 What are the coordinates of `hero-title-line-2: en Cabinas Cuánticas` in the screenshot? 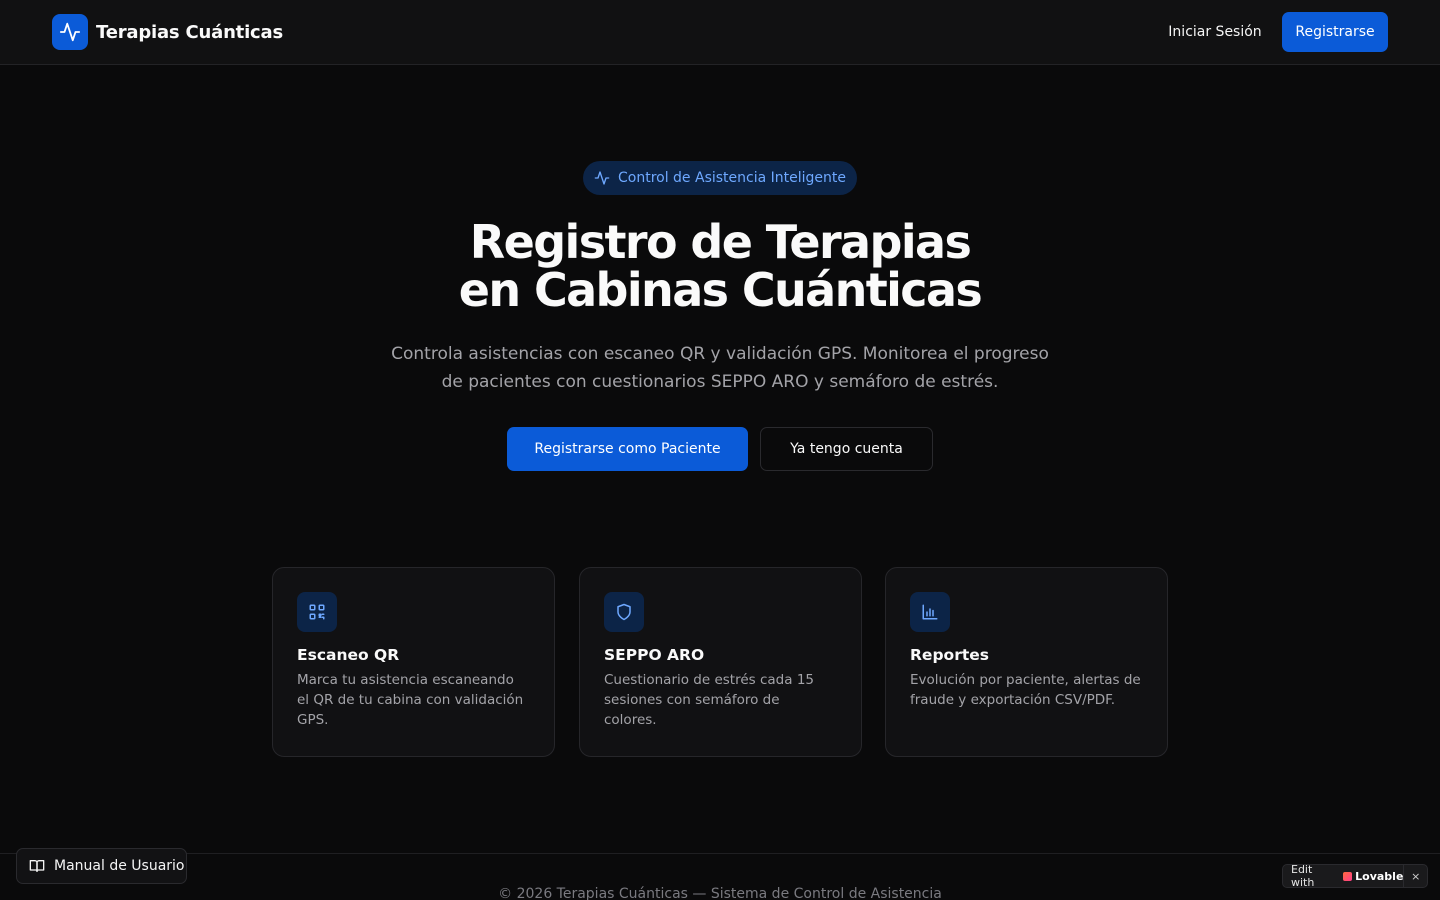 It's located at (720, 290).